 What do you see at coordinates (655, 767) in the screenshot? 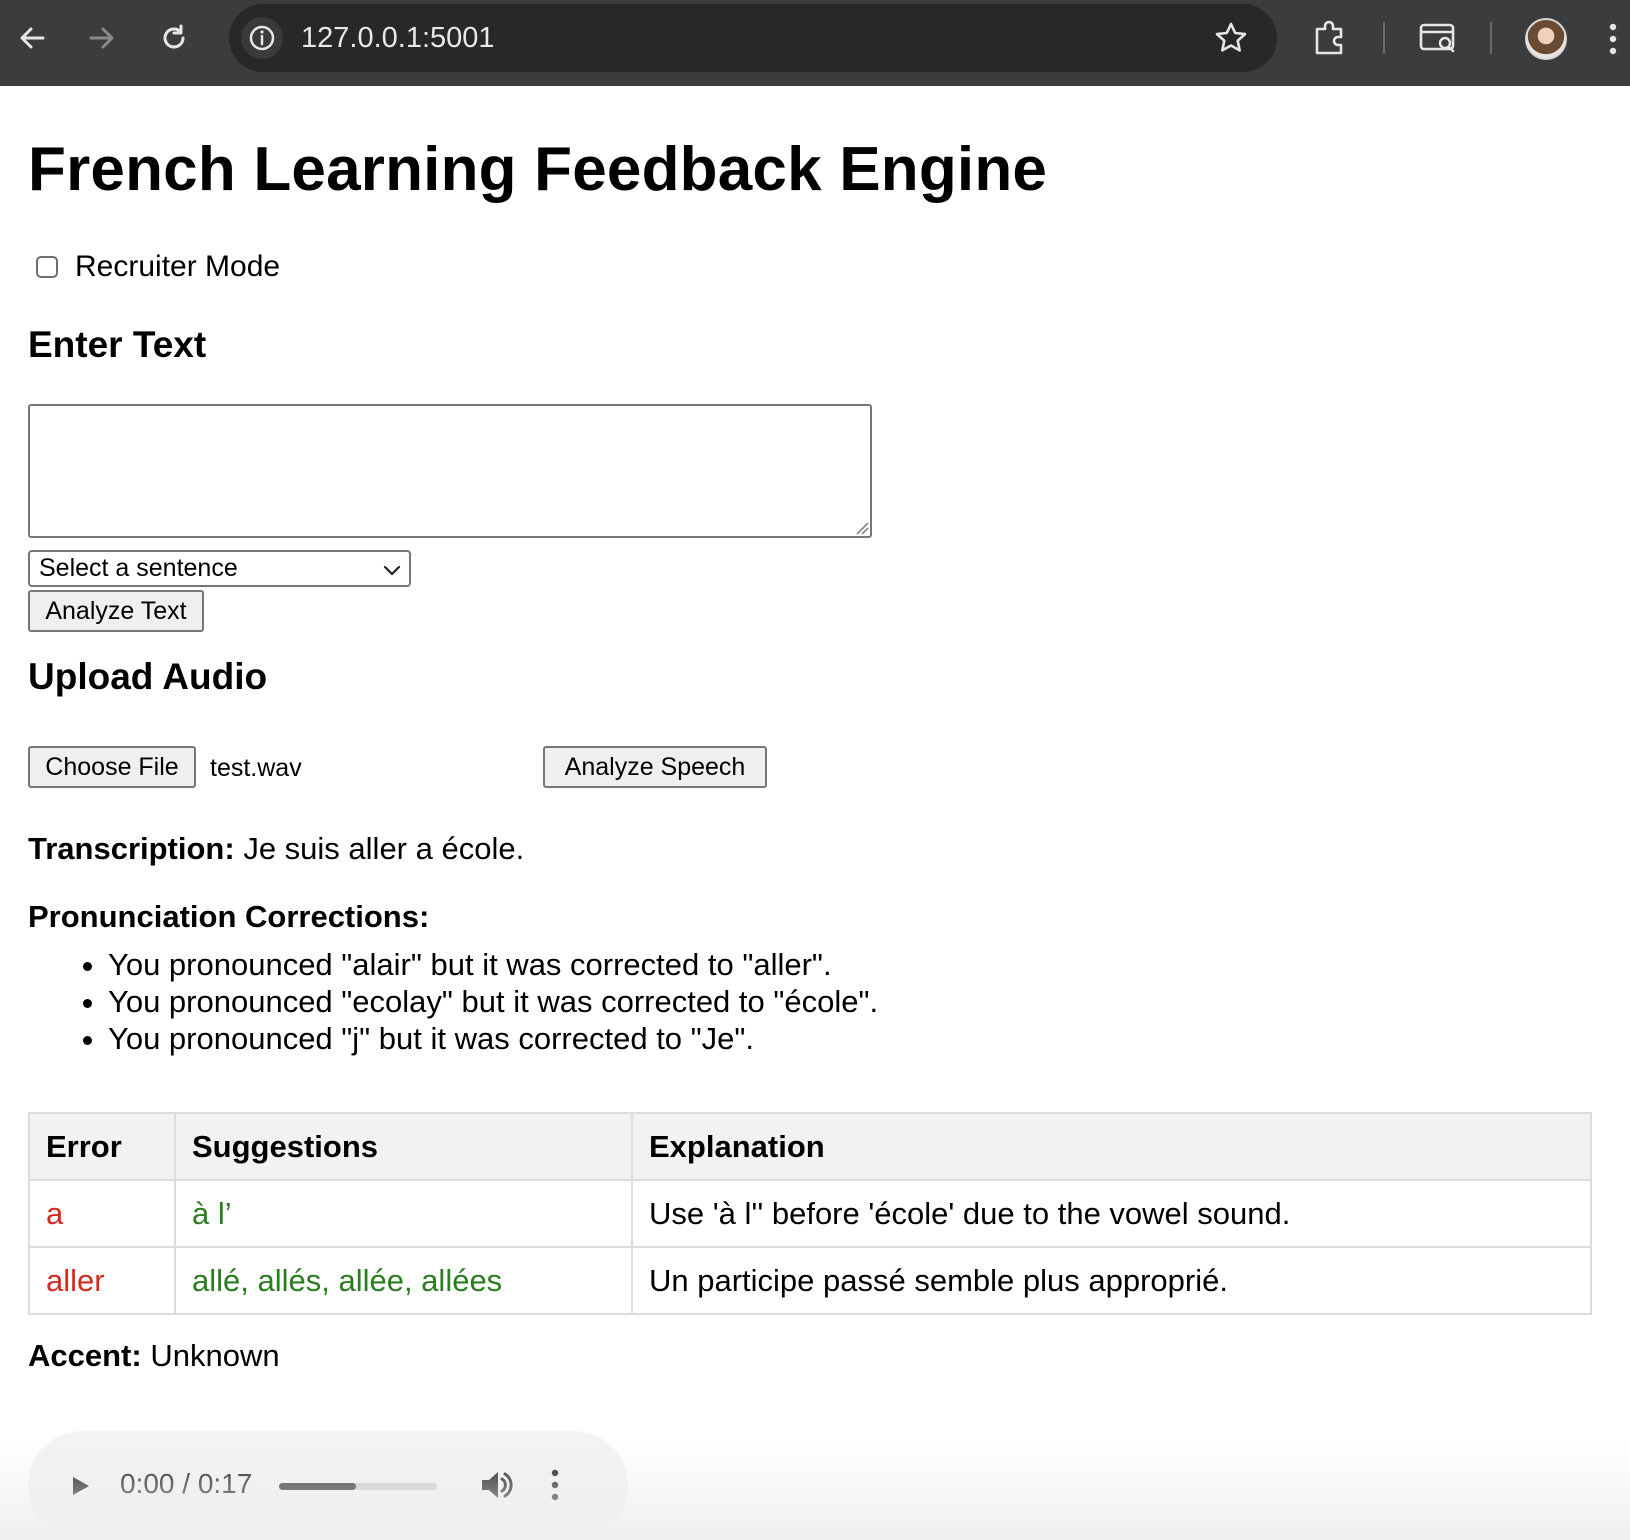
I see `analyze-speech-button: Analyze Speech` at bounding box center [655, 767].